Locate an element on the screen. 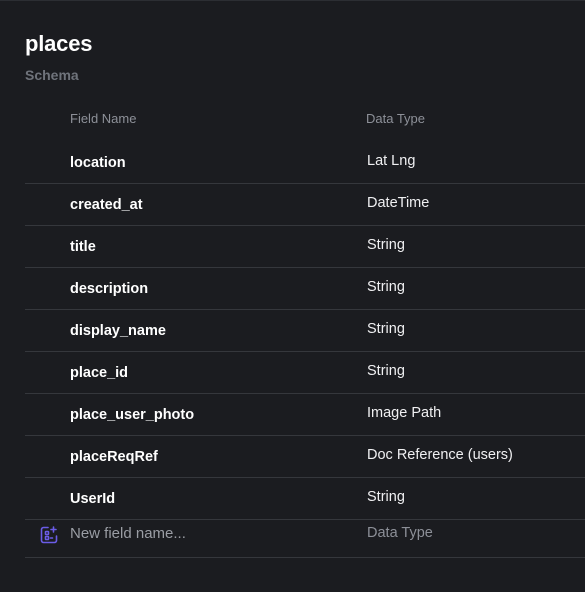 This screenshot has height=592, width=585. schema-table-header: Field Name Data Type is located at coordinates (305, 118).